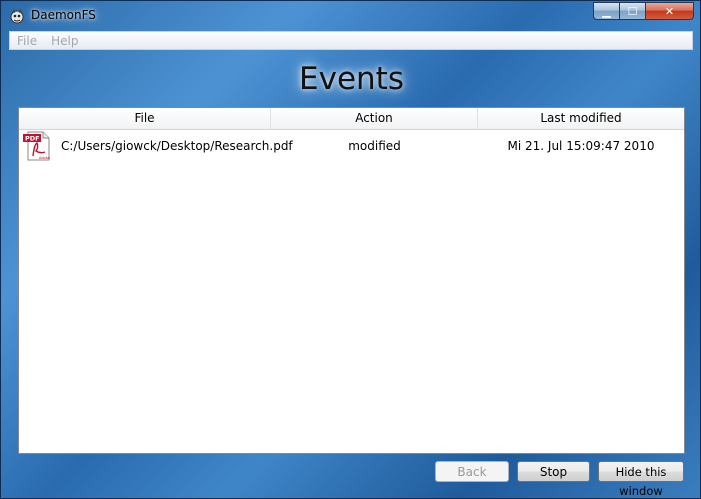 The width and height of the screenshot is (701, 499). I want to click on stop-button: Stop, so click(553, 471).